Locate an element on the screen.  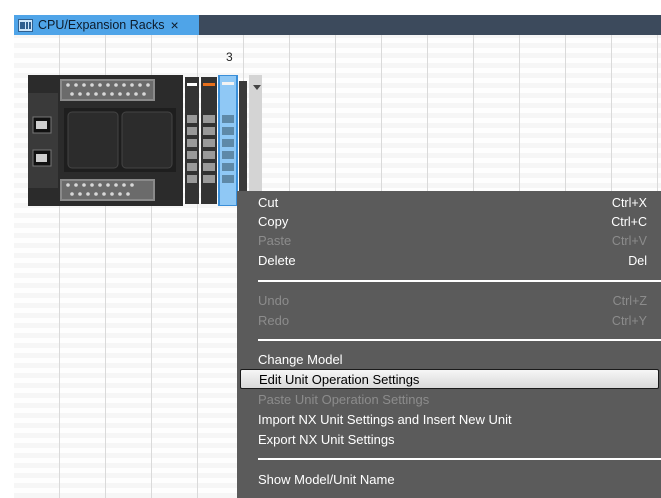
tab-label: CPU/Expansion Racks is located at coordinates (101, 25).